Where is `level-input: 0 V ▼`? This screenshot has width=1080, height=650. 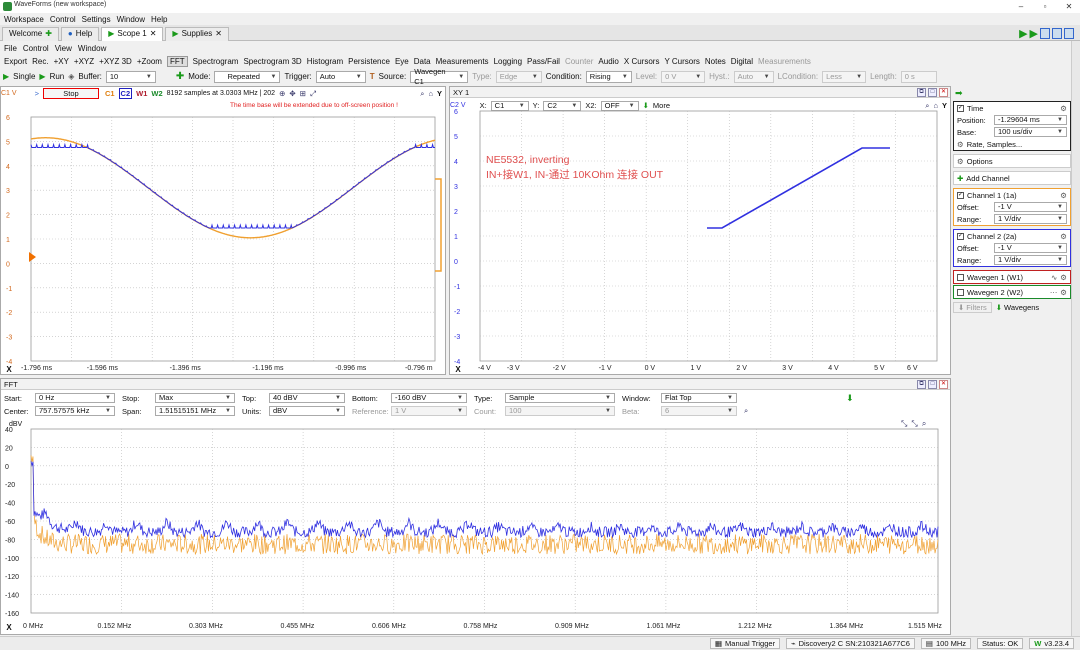 level-input: 0 V ▼ is located at coordinates (683, 76).